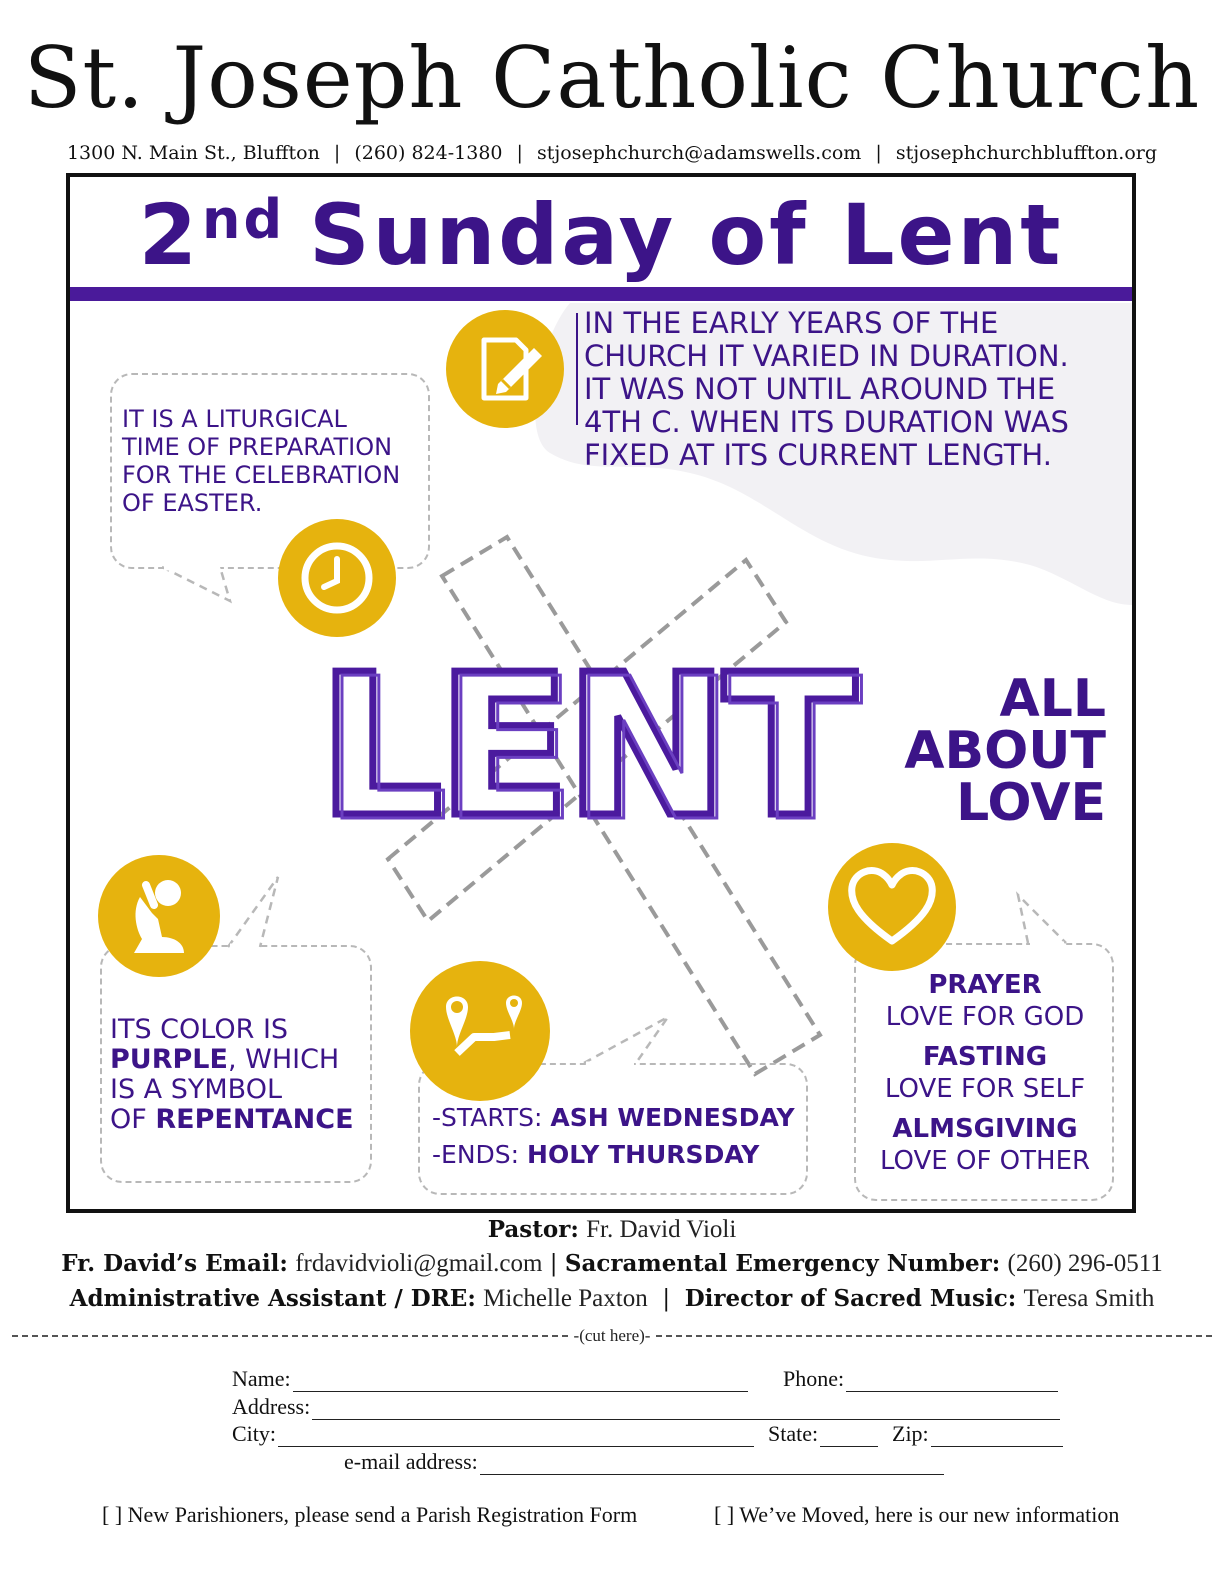 The height and width of the screenshot is (1584, 1224). I want to click on church-email: stjosephchurch@adamswells.com, so click(699, 153).